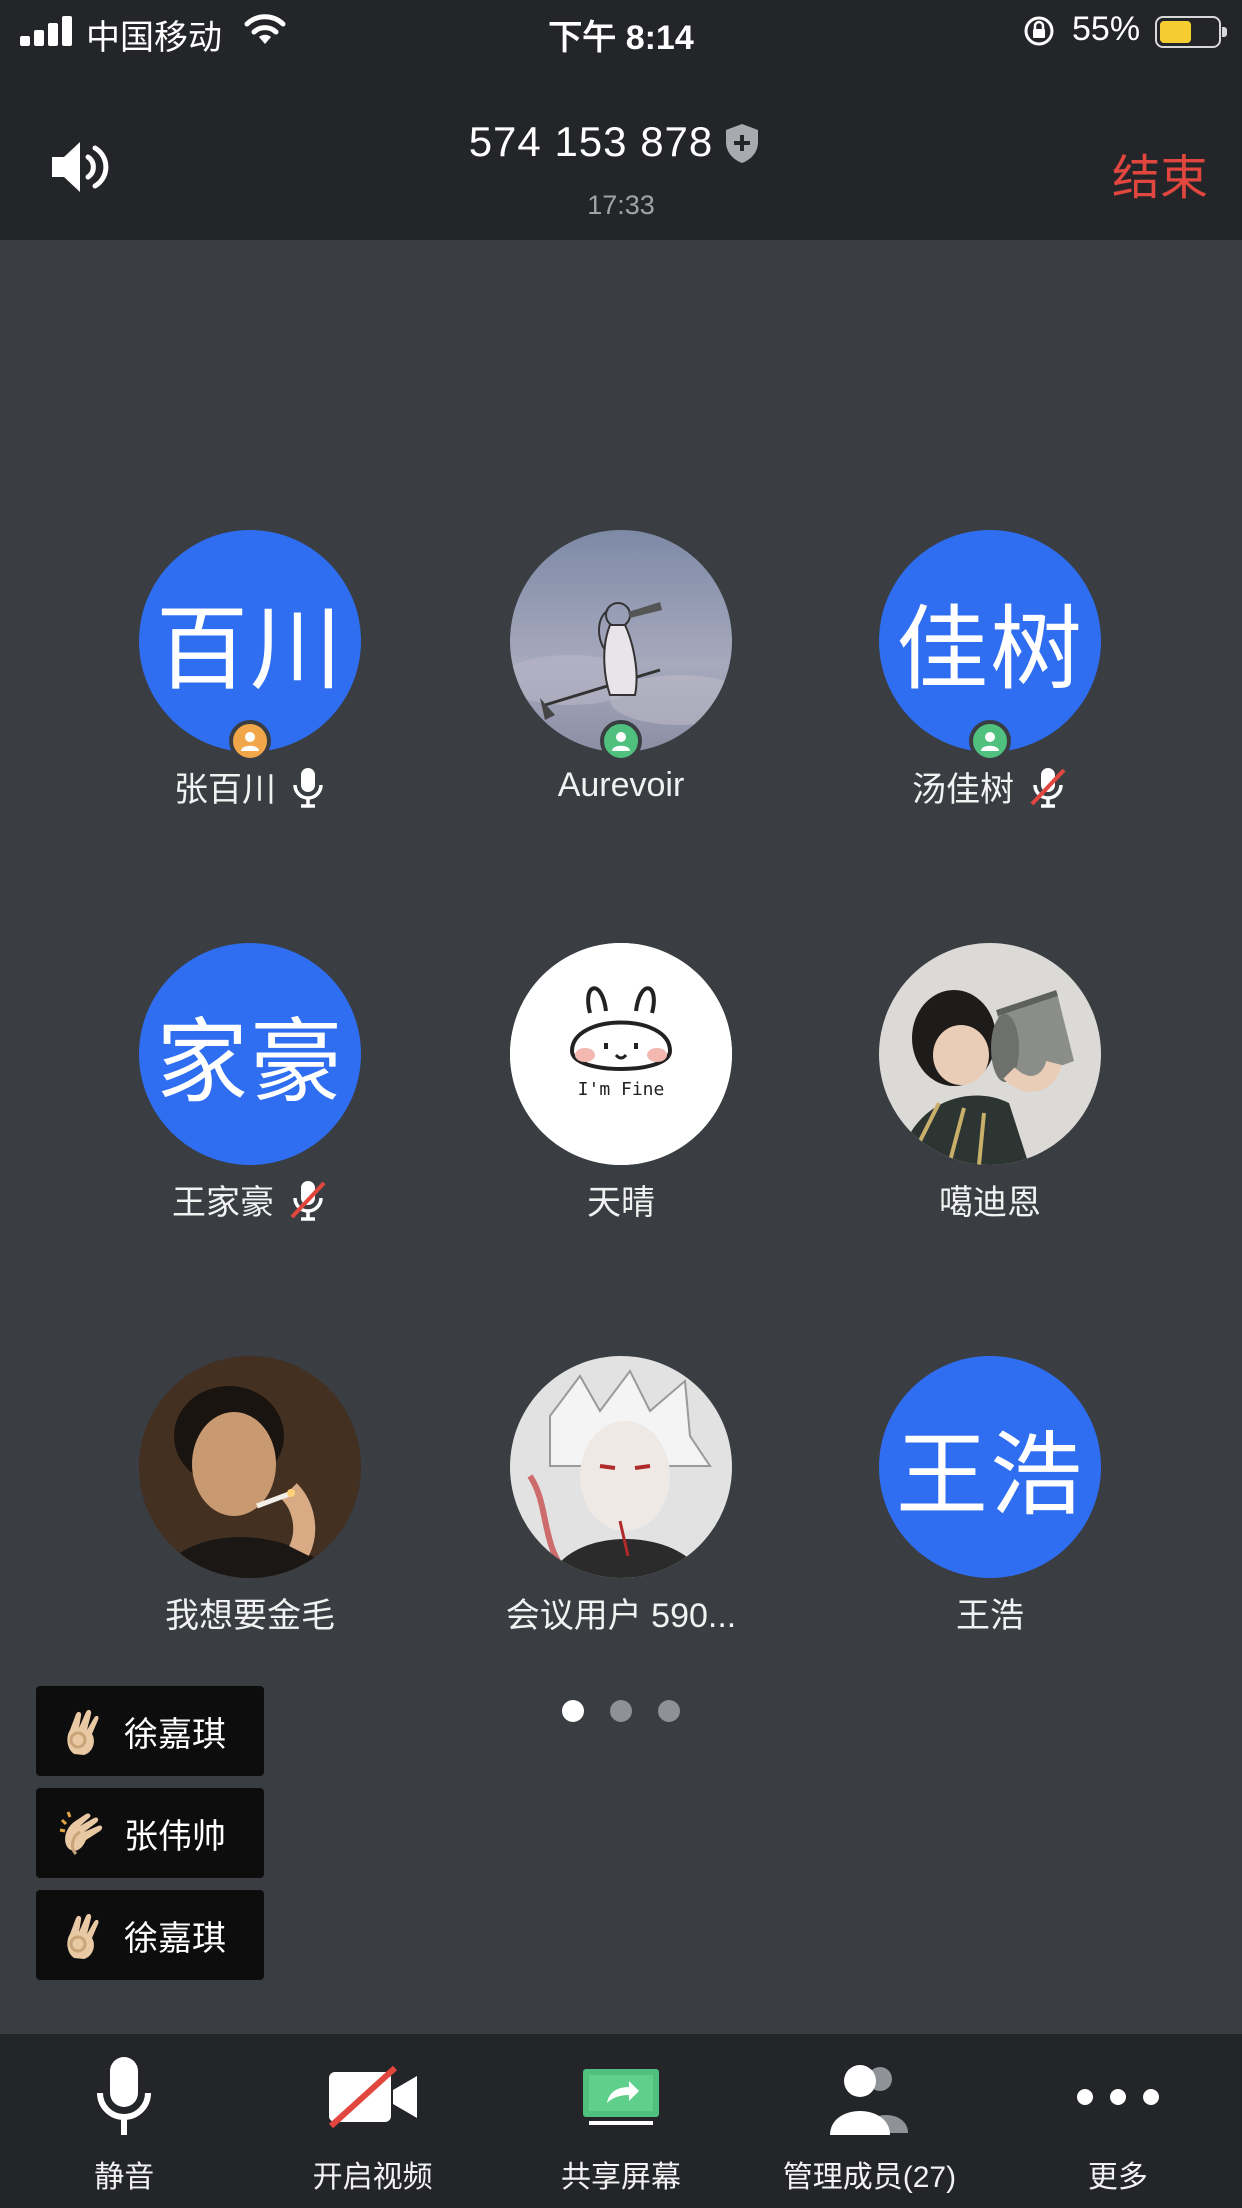 The image size is (1242, 2208). I want to click on avatar: 家豪, so click(250, 1054).